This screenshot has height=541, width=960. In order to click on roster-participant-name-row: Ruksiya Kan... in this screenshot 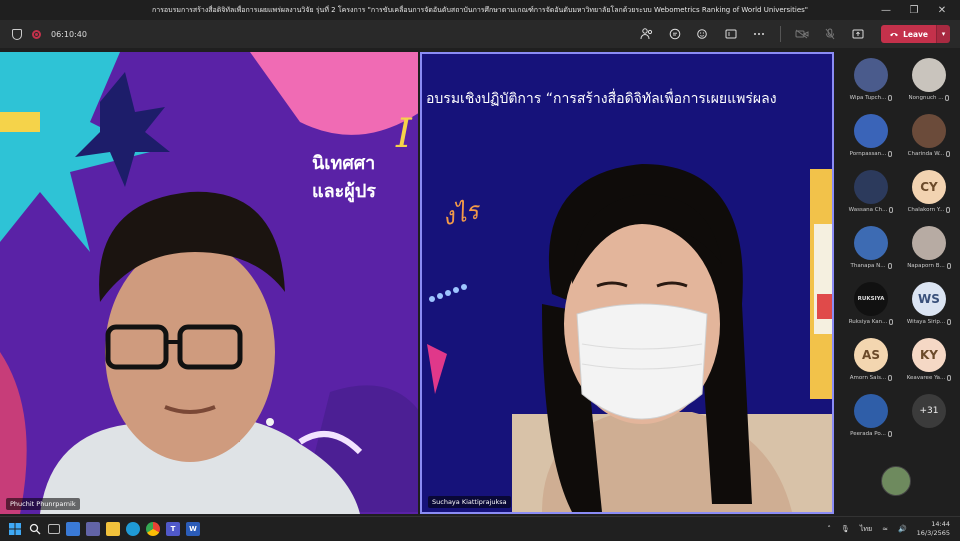, I will do `click(871, 322)`.